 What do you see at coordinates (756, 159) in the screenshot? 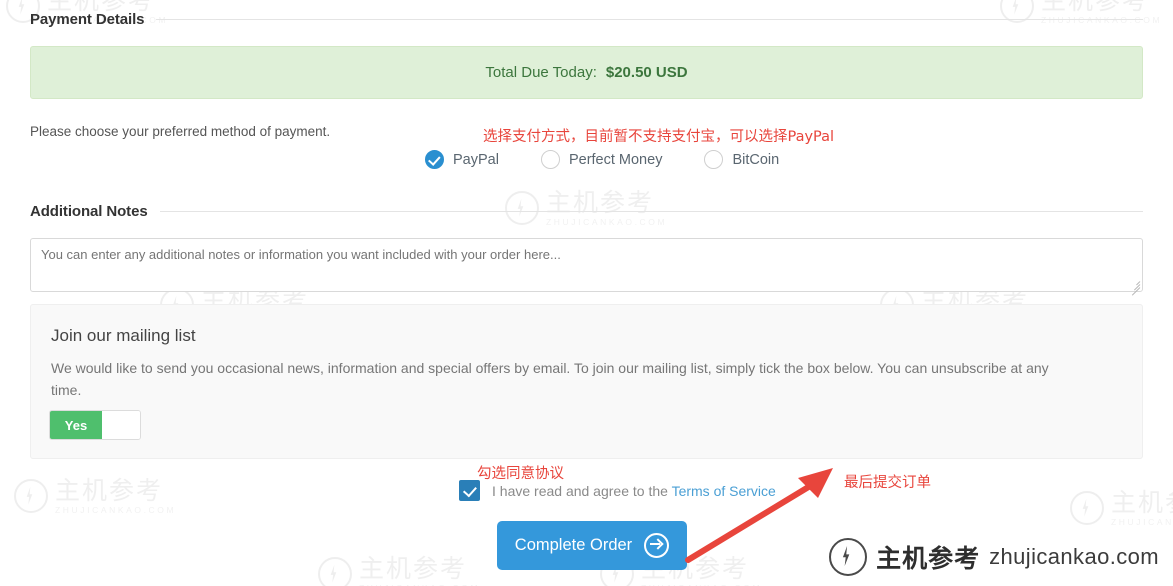
I see `payment-method-label: BitCoin` at bounding box center [756, 159].